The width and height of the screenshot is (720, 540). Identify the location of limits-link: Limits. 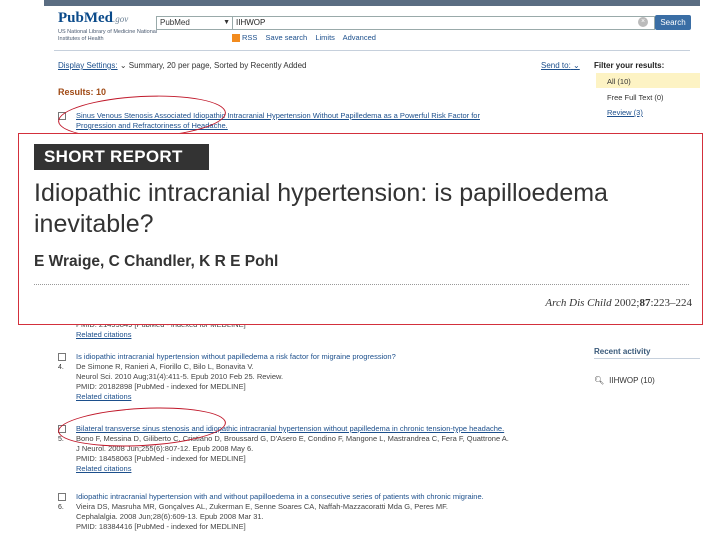
(325, 37).